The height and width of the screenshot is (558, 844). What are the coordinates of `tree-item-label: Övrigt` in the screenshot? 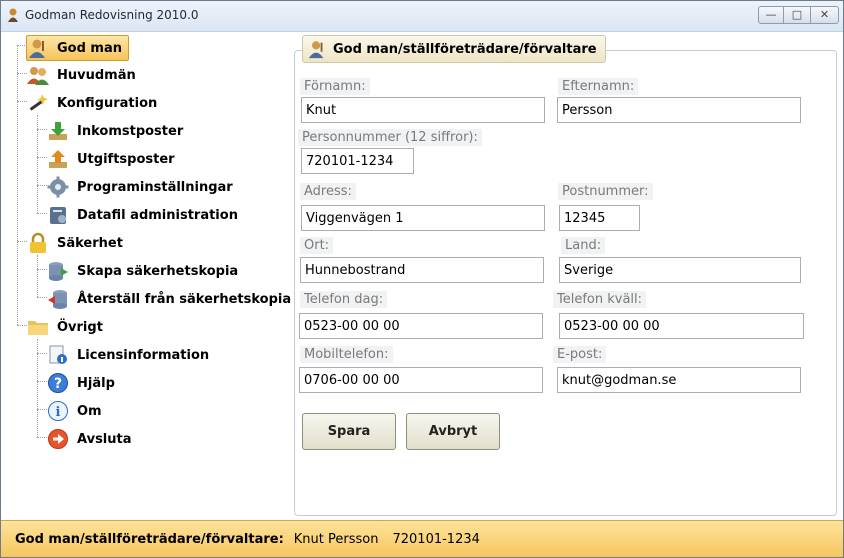 It's located at (80, 327).